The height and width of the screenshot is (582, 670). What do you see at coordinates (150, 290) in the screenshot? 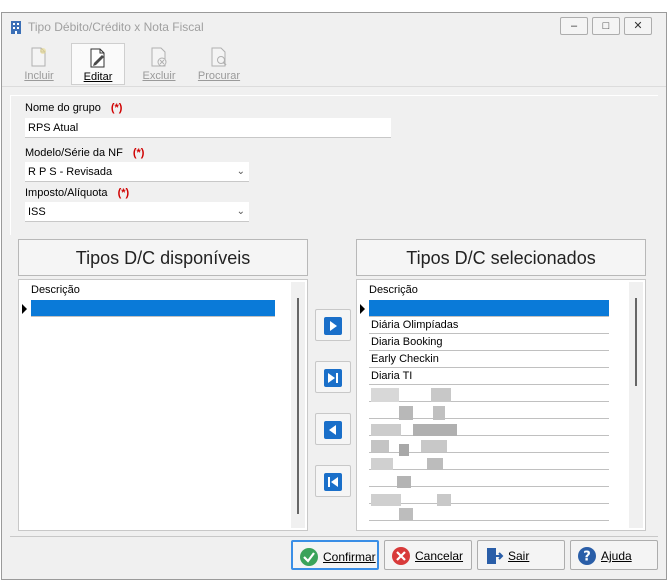
I see `available-column-header: Descrição` at bounding box center [150, 290].